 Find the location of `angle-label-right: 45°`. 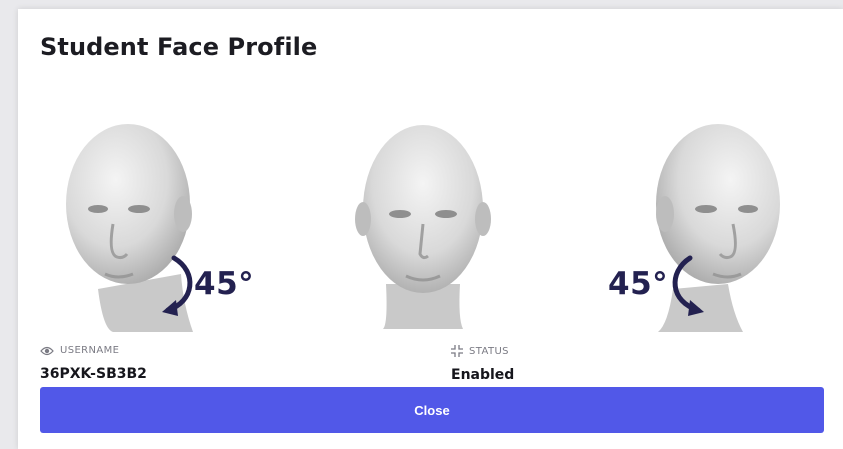

angle-label-right: 45° is located at coordinates (638, 284).